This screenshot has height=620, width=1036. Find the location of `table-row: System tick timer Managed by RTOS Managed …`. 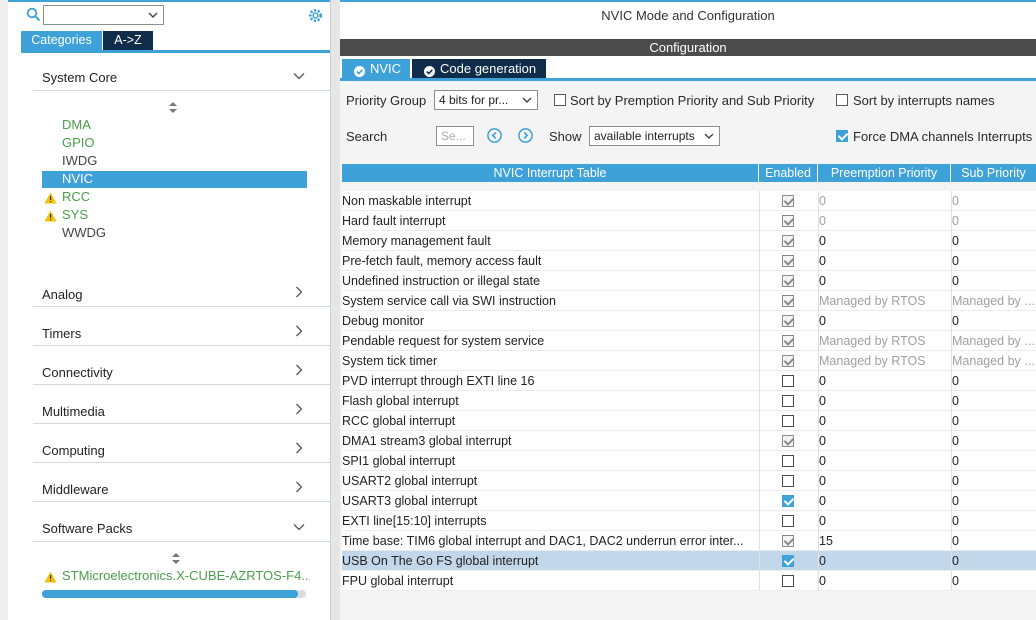

table-row: System tick timer Managed by RTOS Managed … is located at coordinates (689, 361).